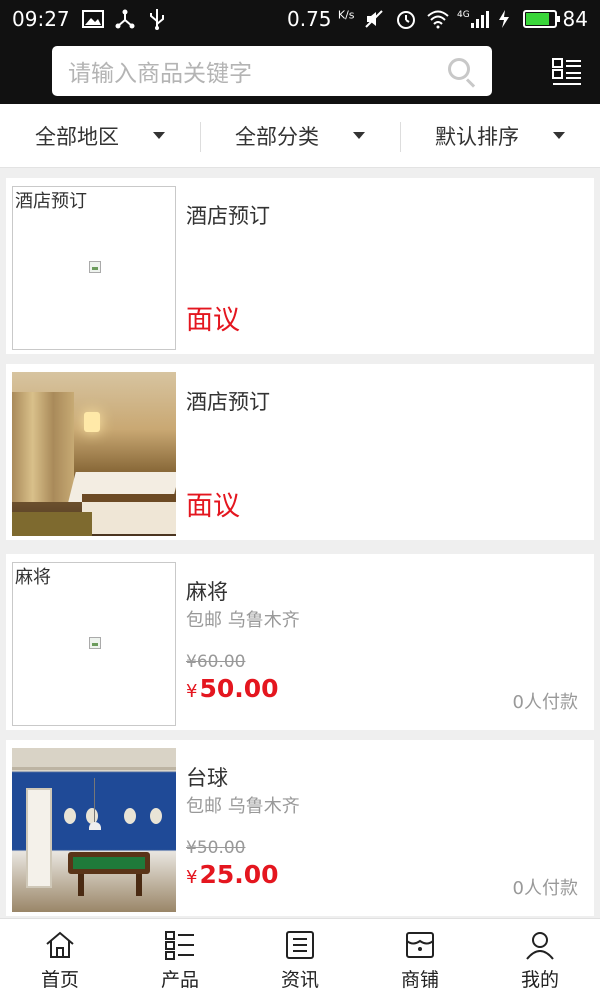 The width and height of the screenshot is (600, 1000). I want to click on image-notification-icon, so click(93, 19).